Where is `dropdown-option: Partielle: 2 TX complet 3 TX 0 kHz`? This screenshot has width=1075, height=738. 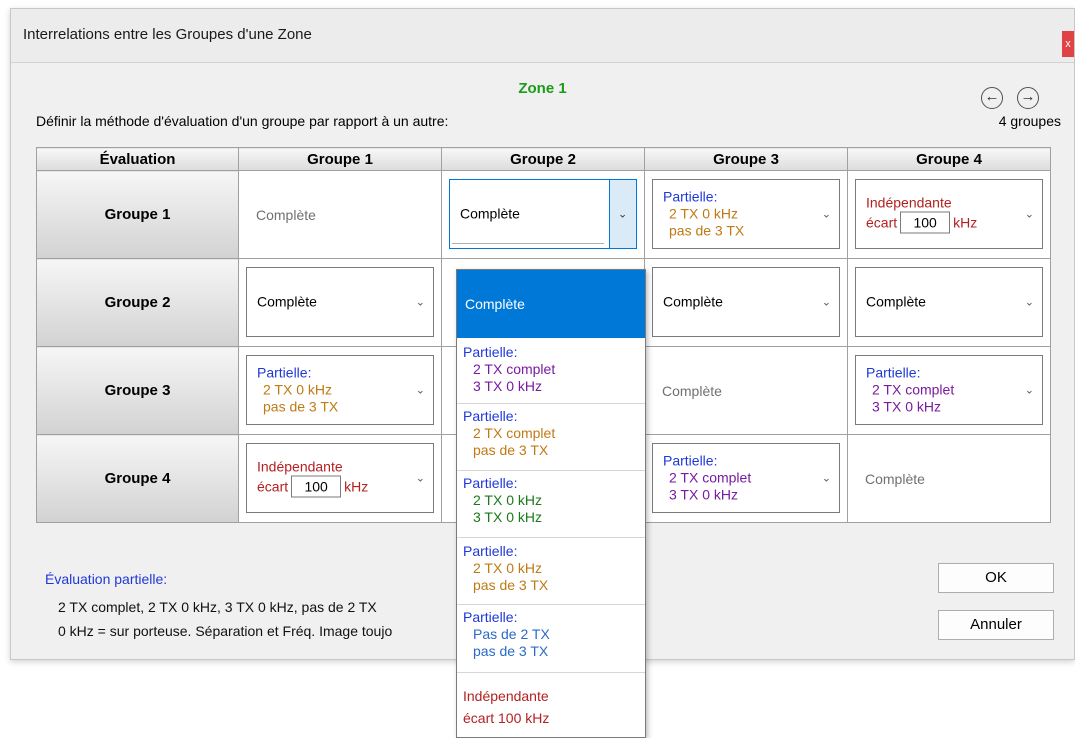
dropdown-option: Partielle: 2 TX complet 3 TX 0 kHz is located at coordinates (551, 371).